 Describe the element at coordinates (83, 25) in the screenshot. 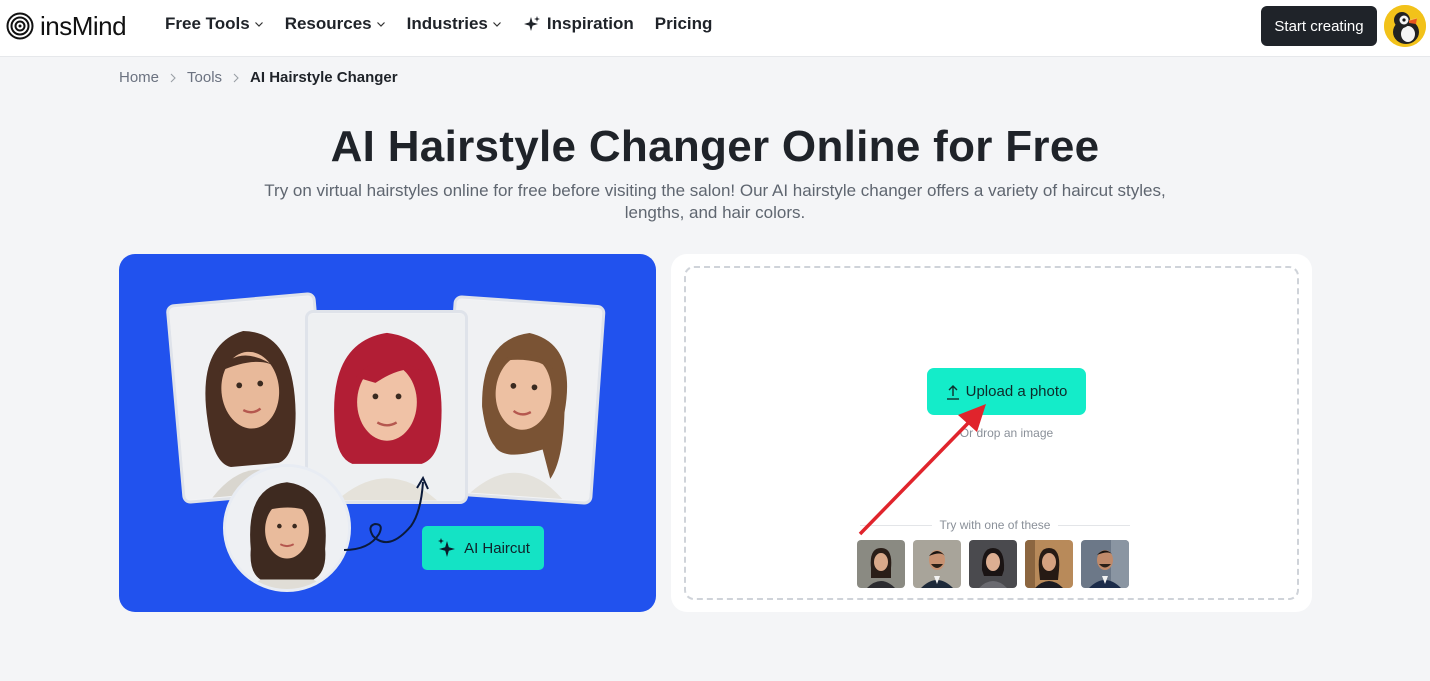

I see `brand-name: insMind` at that location.